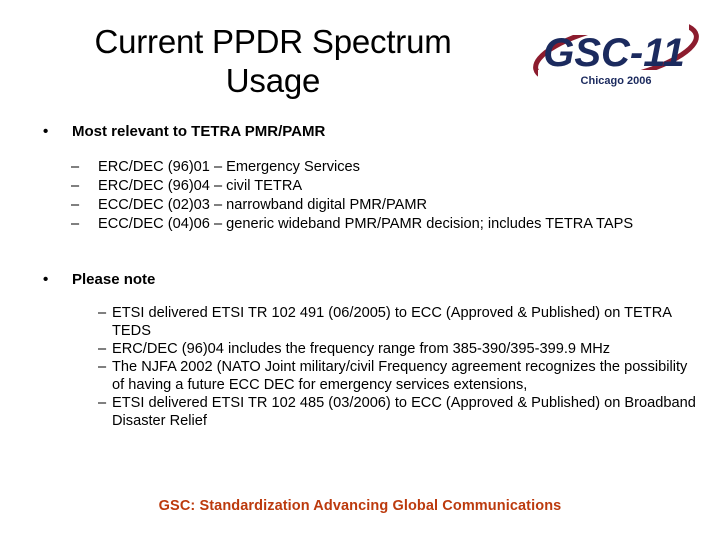 This screenshot has width=720, height=540. I want to click on slide-title: Current PPDR Spectrum Usage, so click(273, 61).